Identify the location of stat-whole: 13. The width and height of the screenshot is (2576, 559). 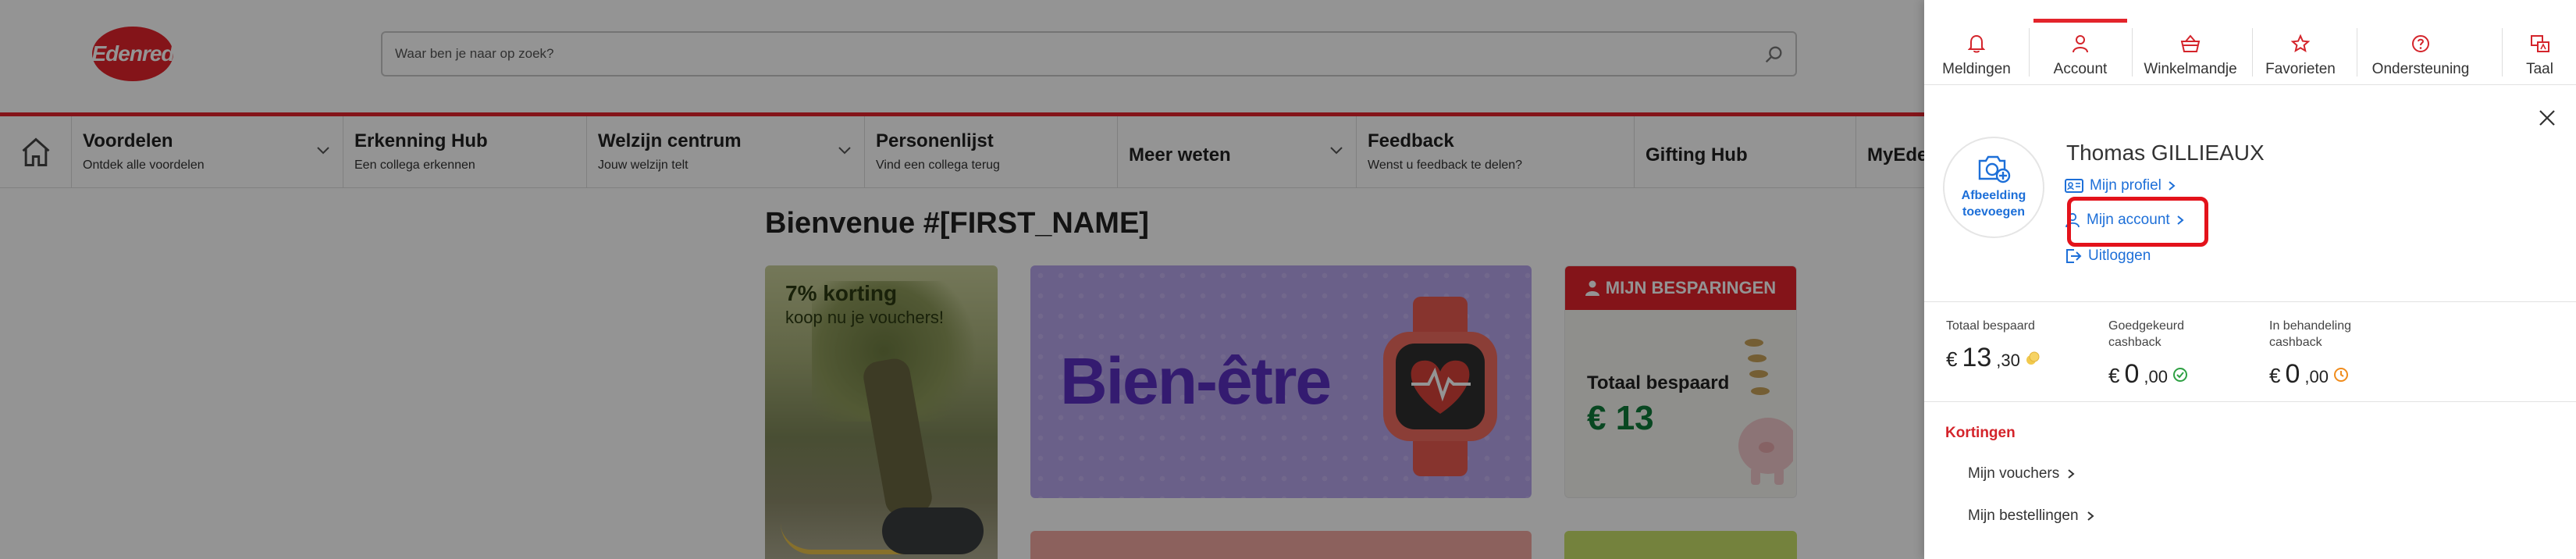
(1977, 357).